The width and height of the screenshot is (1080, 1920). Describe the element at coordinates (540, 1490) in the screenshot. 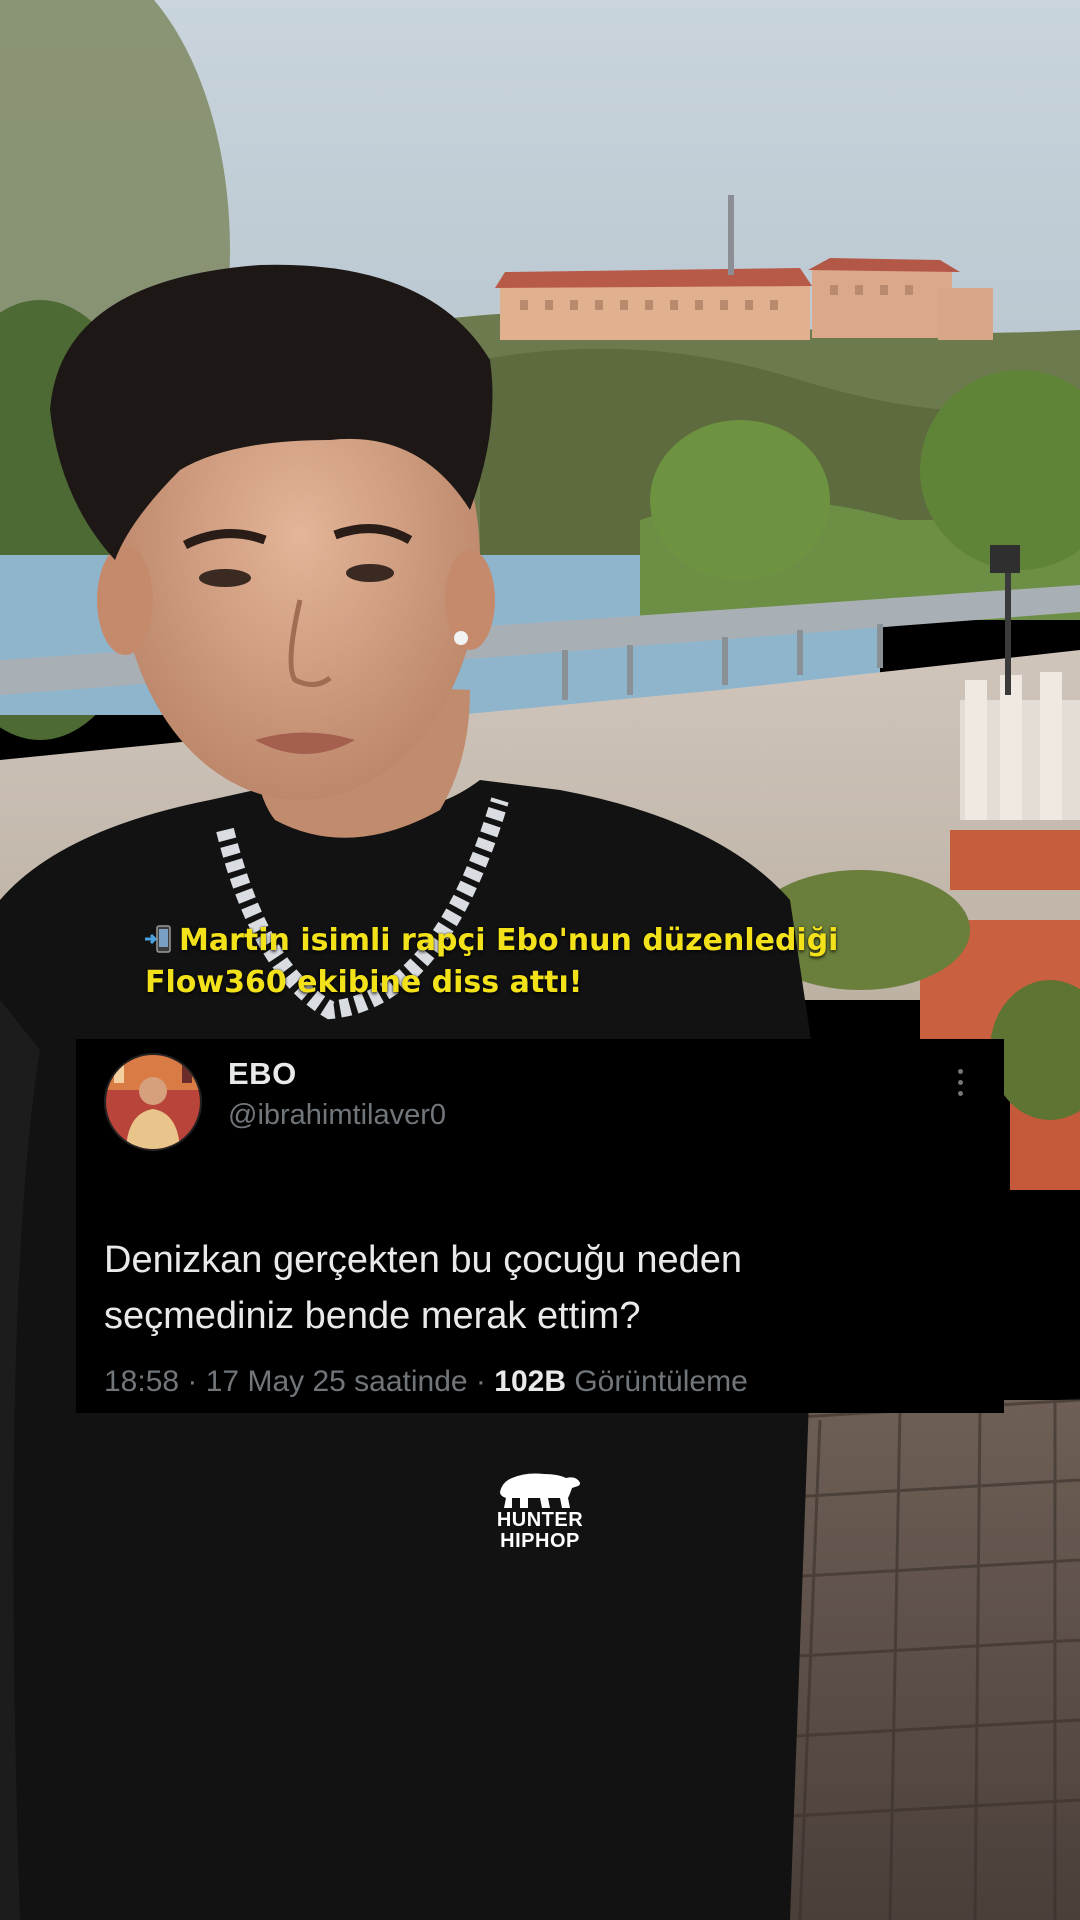

I see `bear-icon` at that location.